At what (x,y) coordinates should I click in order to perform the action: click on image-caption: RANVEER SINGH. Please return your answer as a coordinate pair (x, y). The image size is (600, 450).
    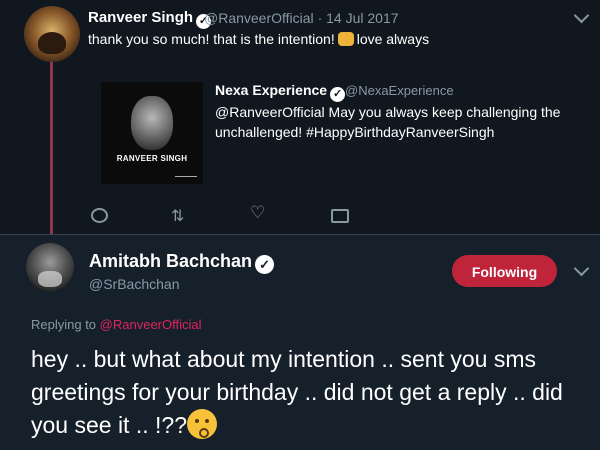
    Looking at the image, I should click on (152, 158).